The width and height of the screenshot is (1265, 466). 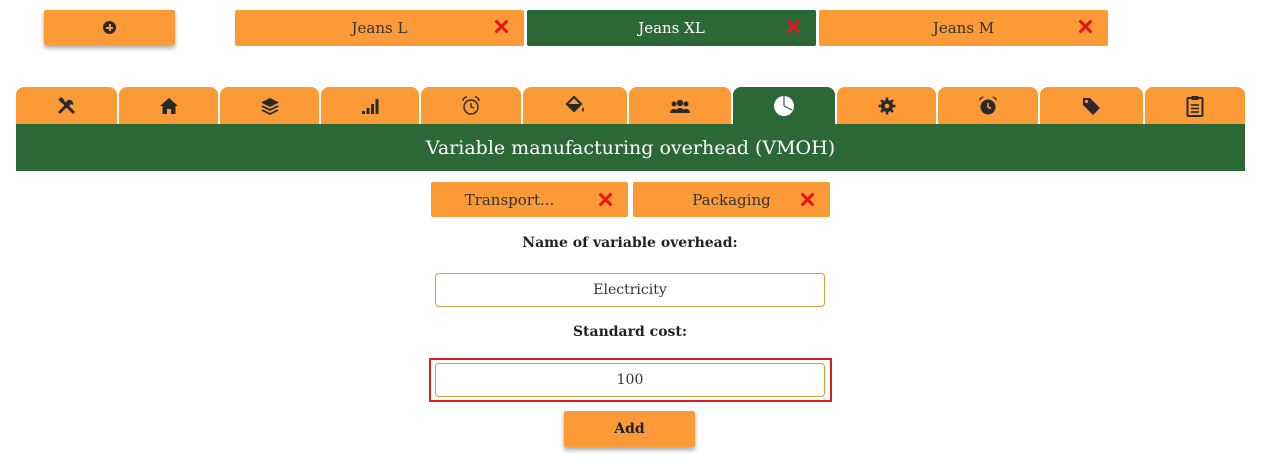 I want to click on add-button: Add, so click(x=629, y=429).